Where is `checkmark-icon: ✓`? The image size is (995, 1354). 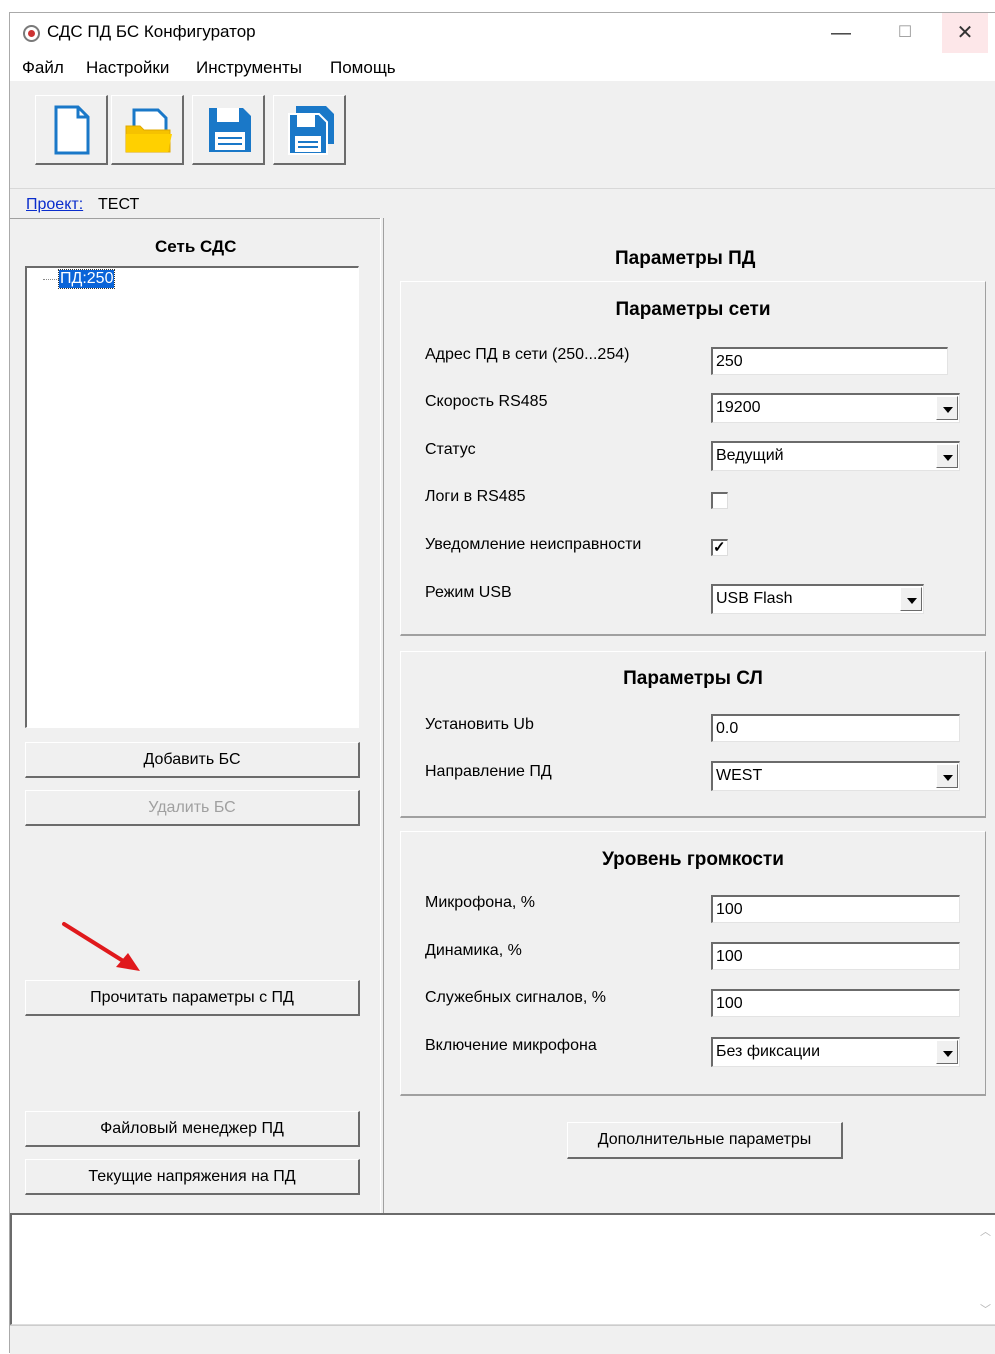
checkmark-icon: ✓ is located at coordinates (719, 547).